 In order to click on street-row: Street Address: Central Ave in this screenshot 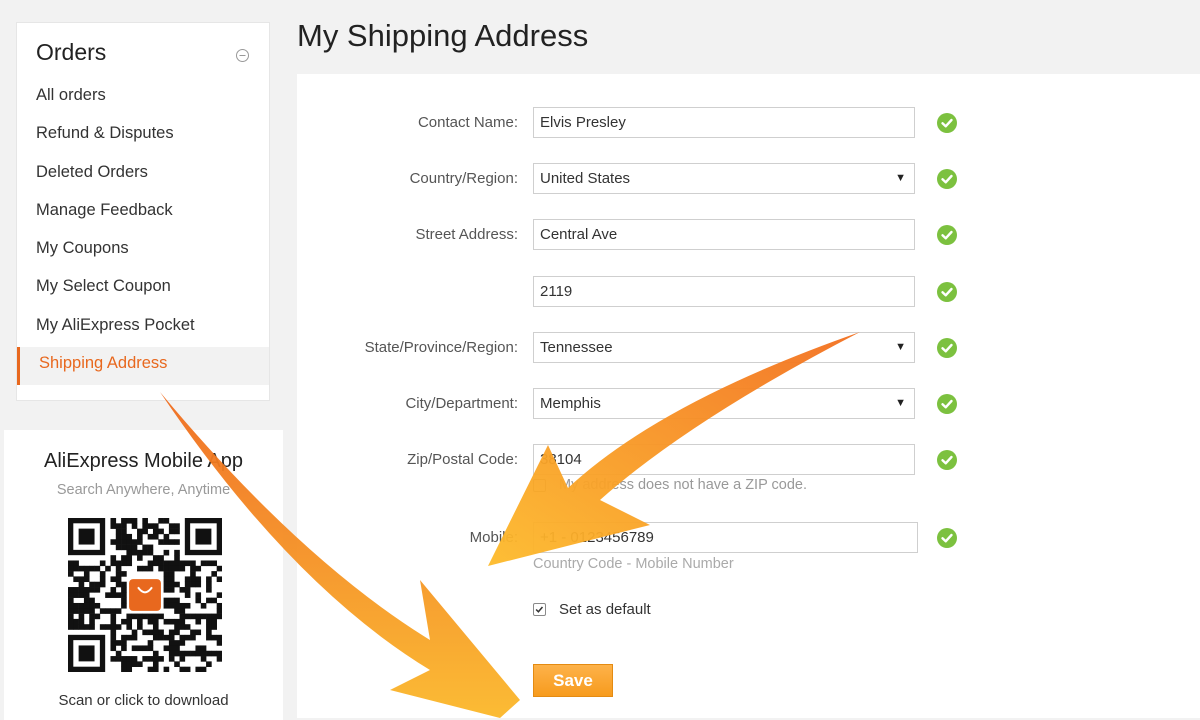, I will do `click(748, 235)`.